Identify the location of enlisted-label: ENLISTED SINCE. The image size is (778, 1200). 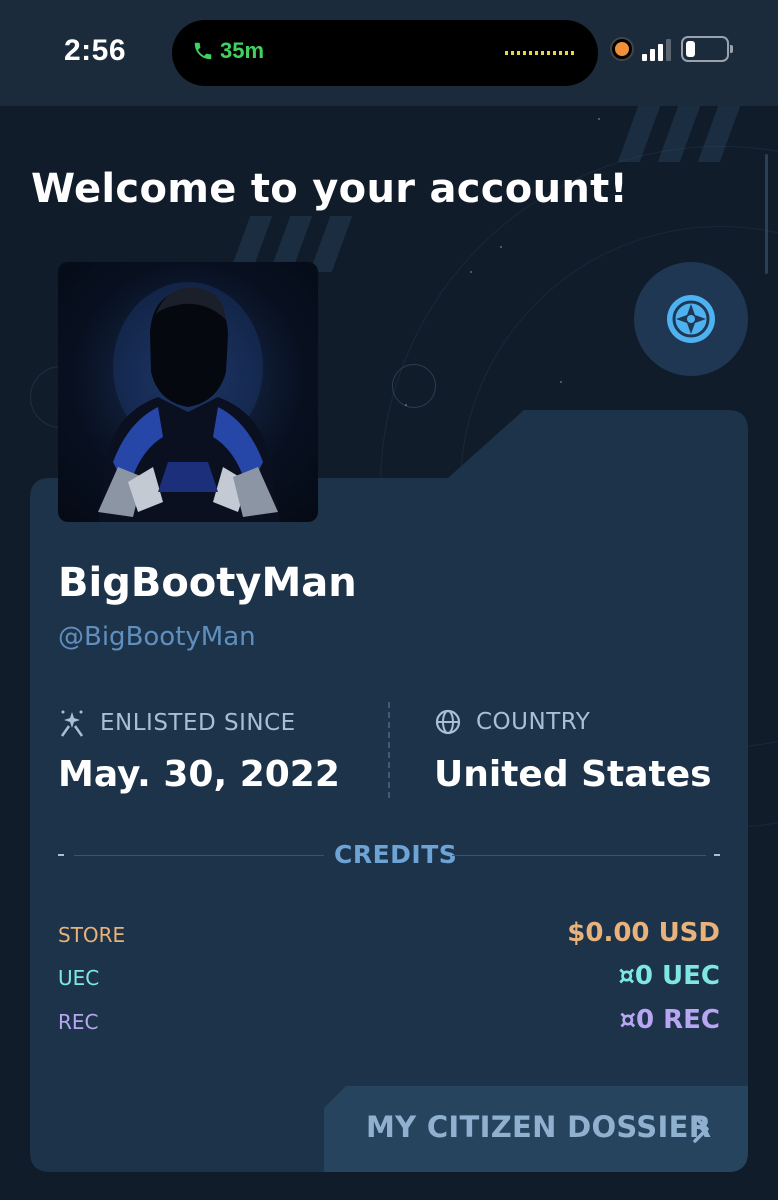
(177, 723).